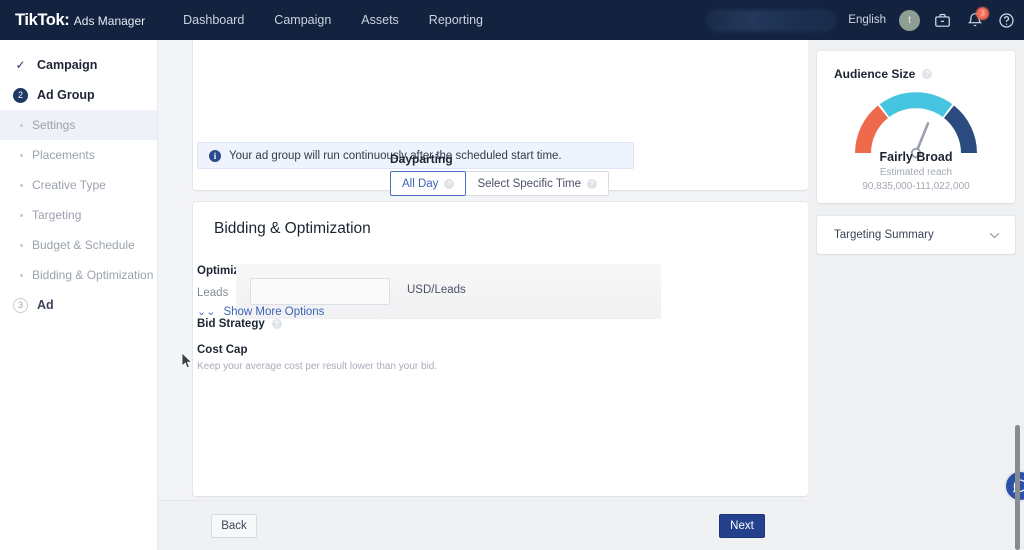  What do you see at coordinates (456, 20) in the screenshot?
I see `nav-link-reporting: Reporting` at bounding box center [456, 20].